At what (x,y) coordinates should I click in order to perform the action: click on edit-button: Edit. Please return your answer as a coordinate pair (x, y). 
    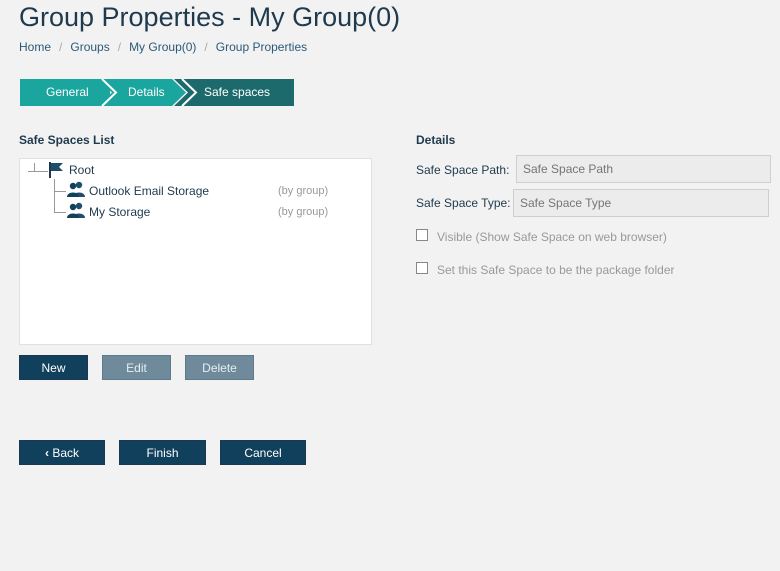
    Looking at the image, I should click on (136, 367).